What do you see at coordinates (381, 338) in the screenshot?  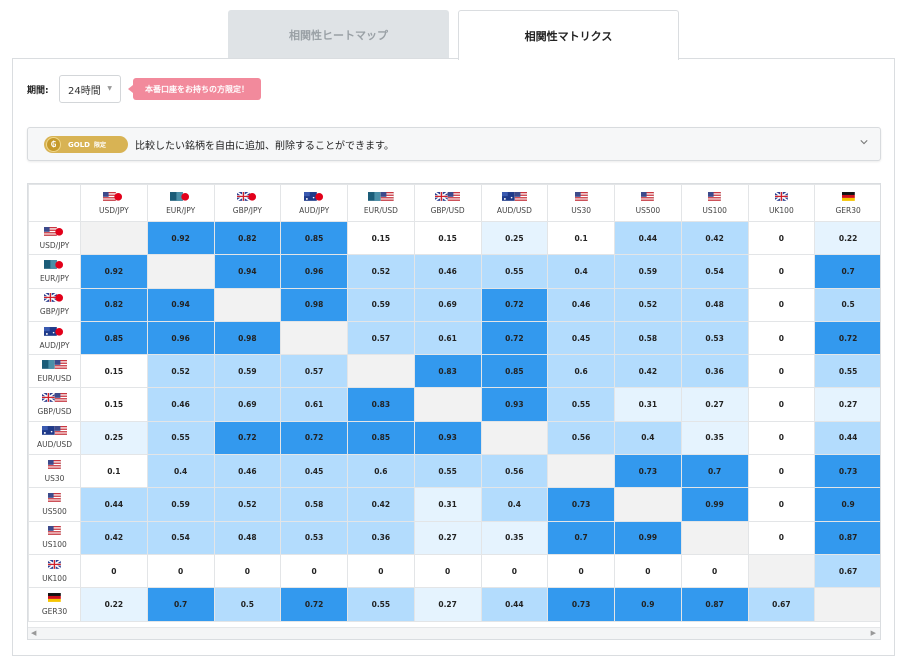 I see `matrix-cell: 0.57` at bounding box center [381, 338].